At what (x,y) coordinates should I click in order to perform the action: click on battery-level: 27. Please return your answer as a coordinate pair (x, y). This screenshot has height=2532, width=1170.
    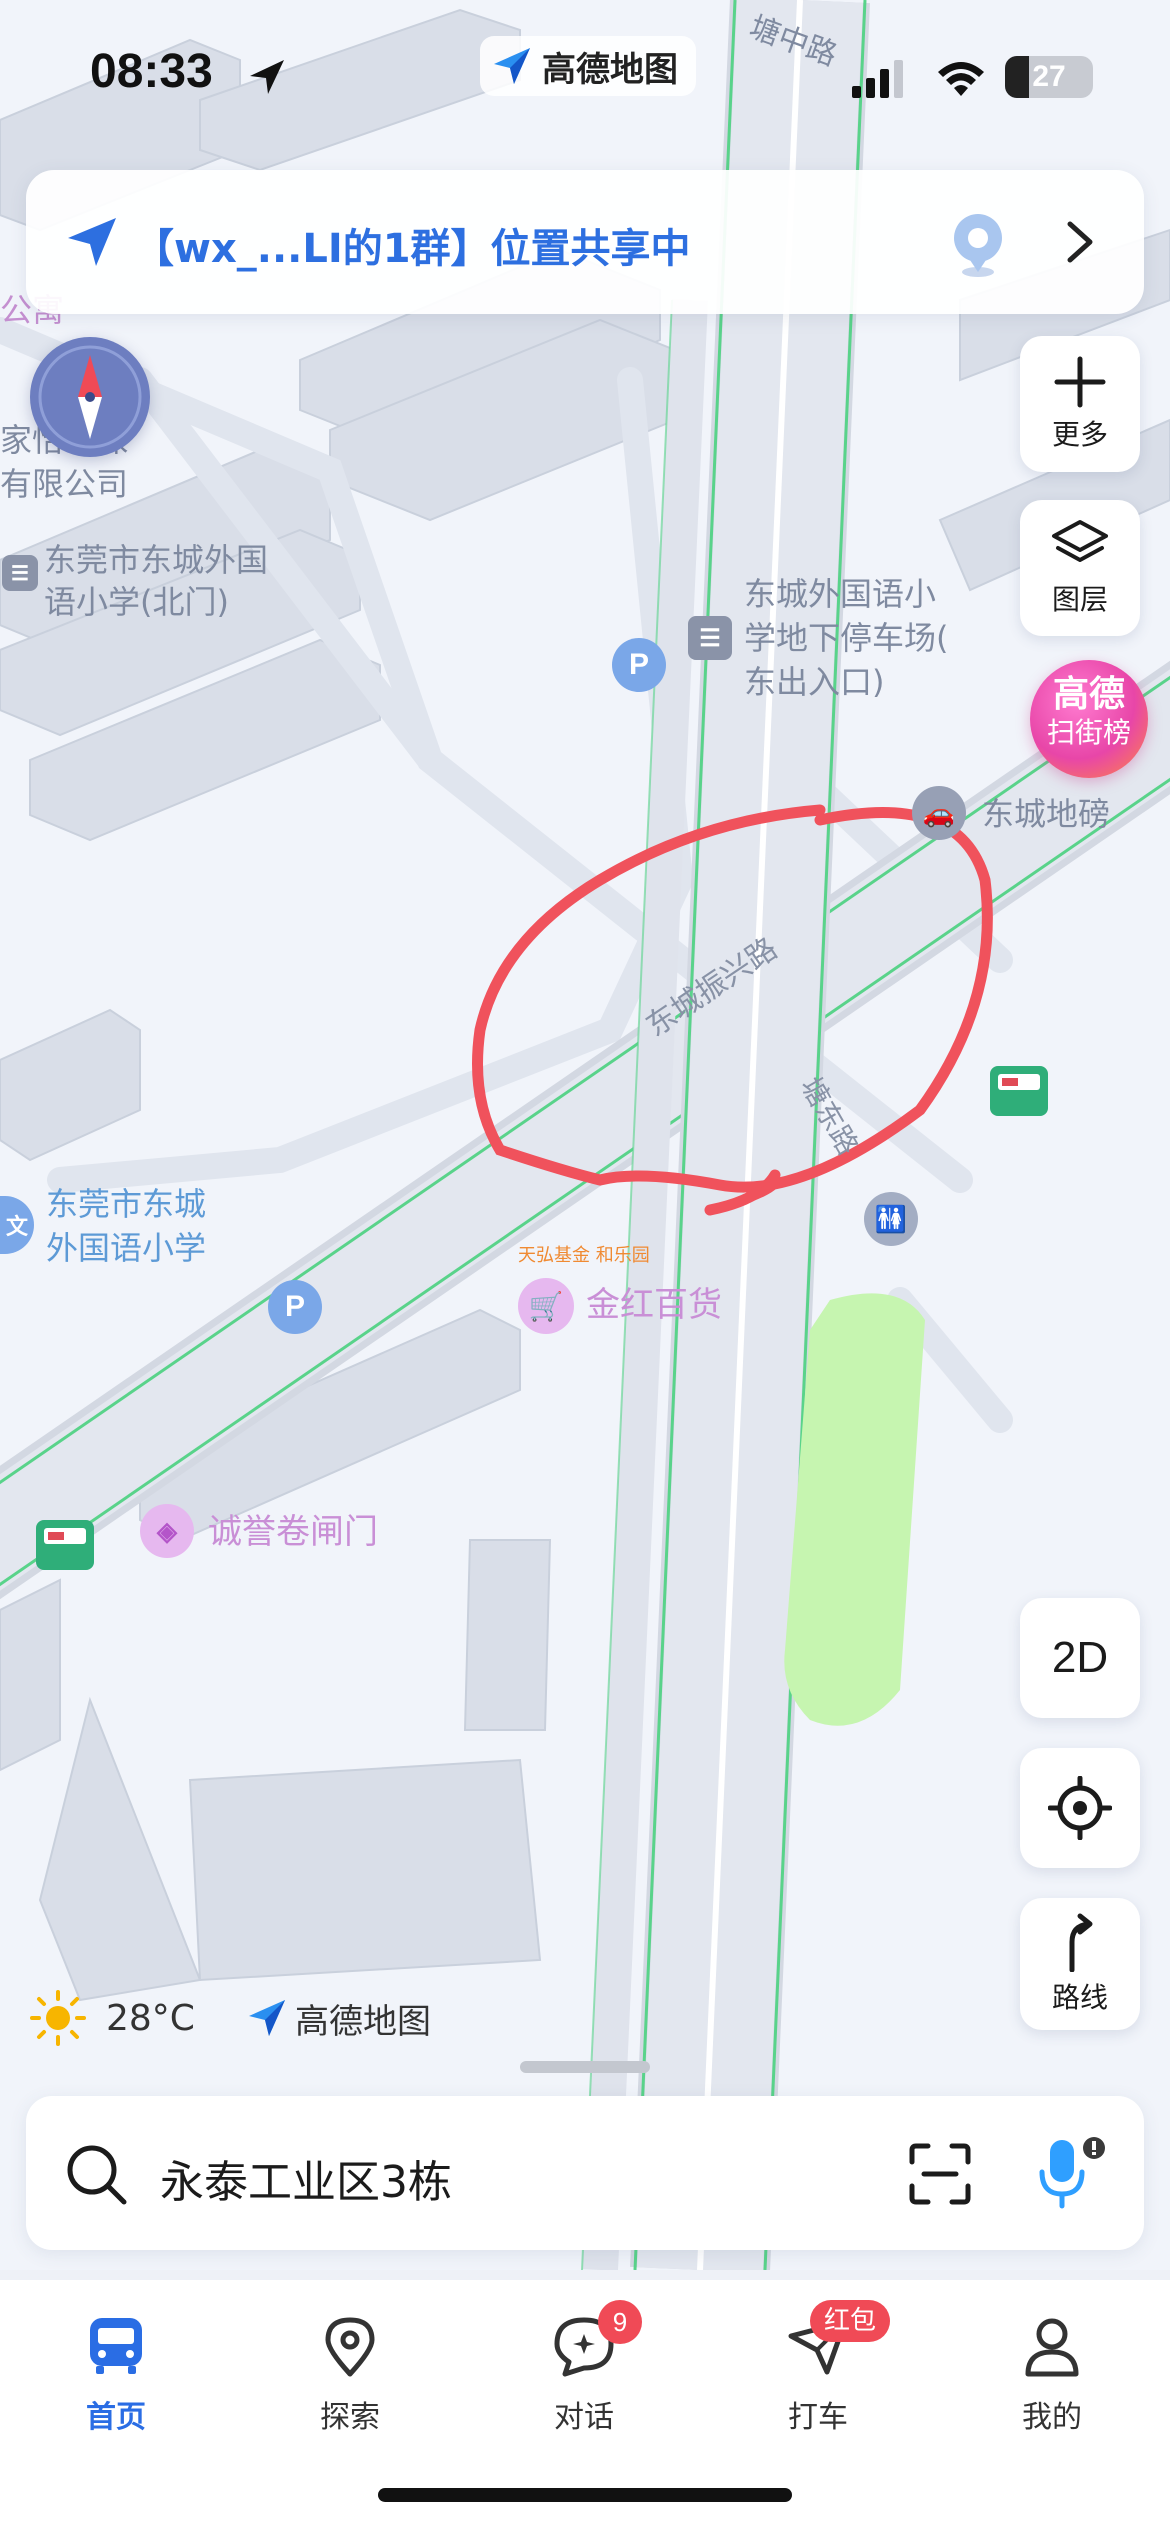
    Looking at the image, I should click on (1049, 76).